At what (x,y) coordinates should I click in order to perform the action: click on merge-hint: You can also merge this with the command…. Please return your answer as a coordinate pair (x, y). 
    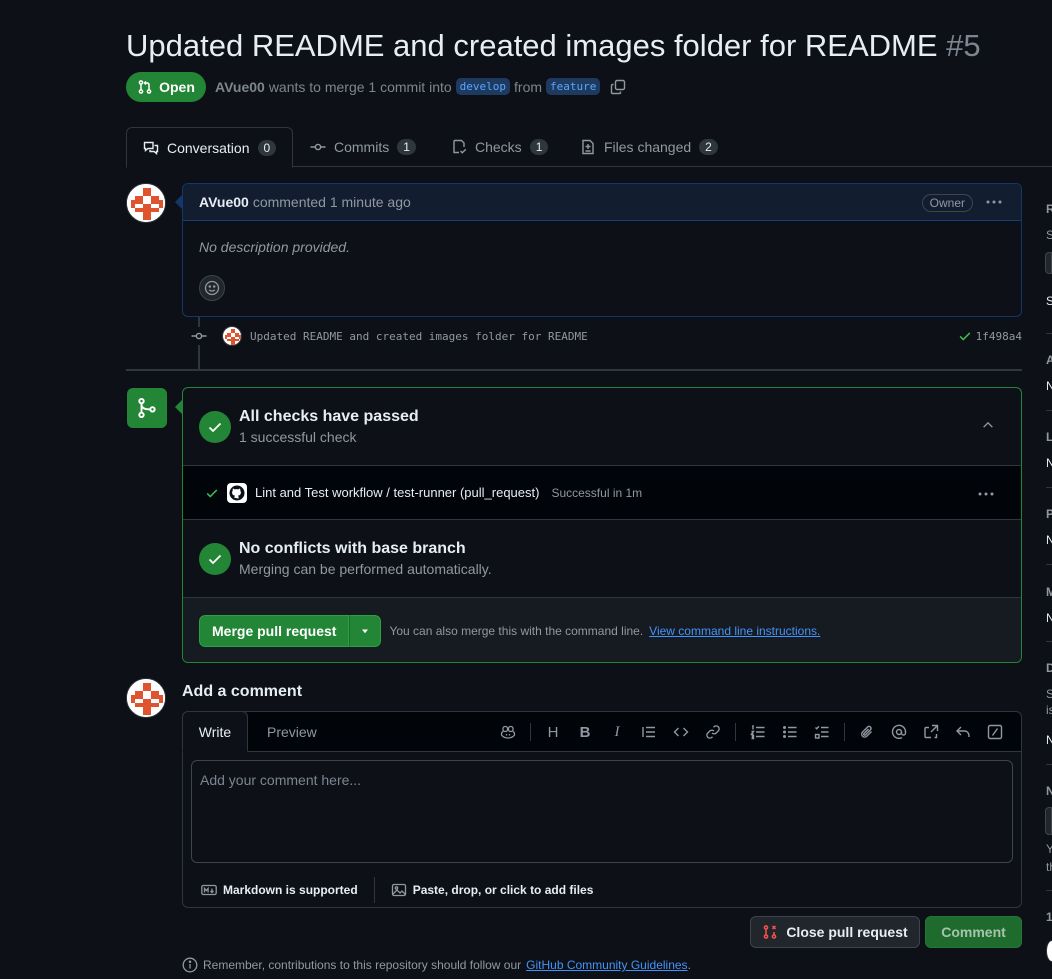
    Looking at the image, I should click on (516, 631).